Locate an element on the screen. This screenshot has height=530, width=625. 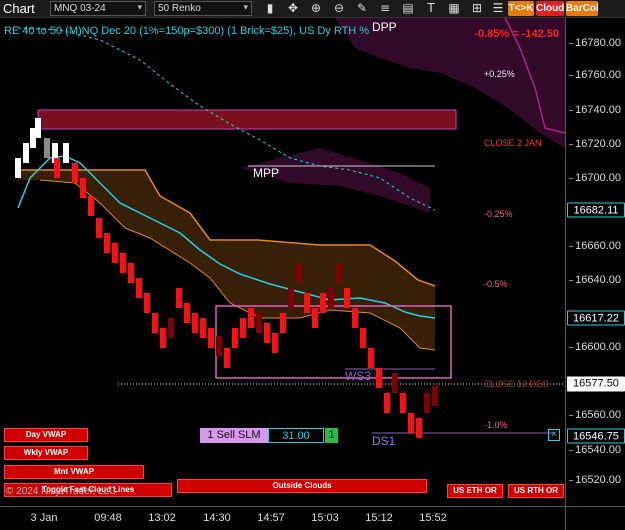
day-vwap-button: Day VWAP is located at coordinates (46, 435).